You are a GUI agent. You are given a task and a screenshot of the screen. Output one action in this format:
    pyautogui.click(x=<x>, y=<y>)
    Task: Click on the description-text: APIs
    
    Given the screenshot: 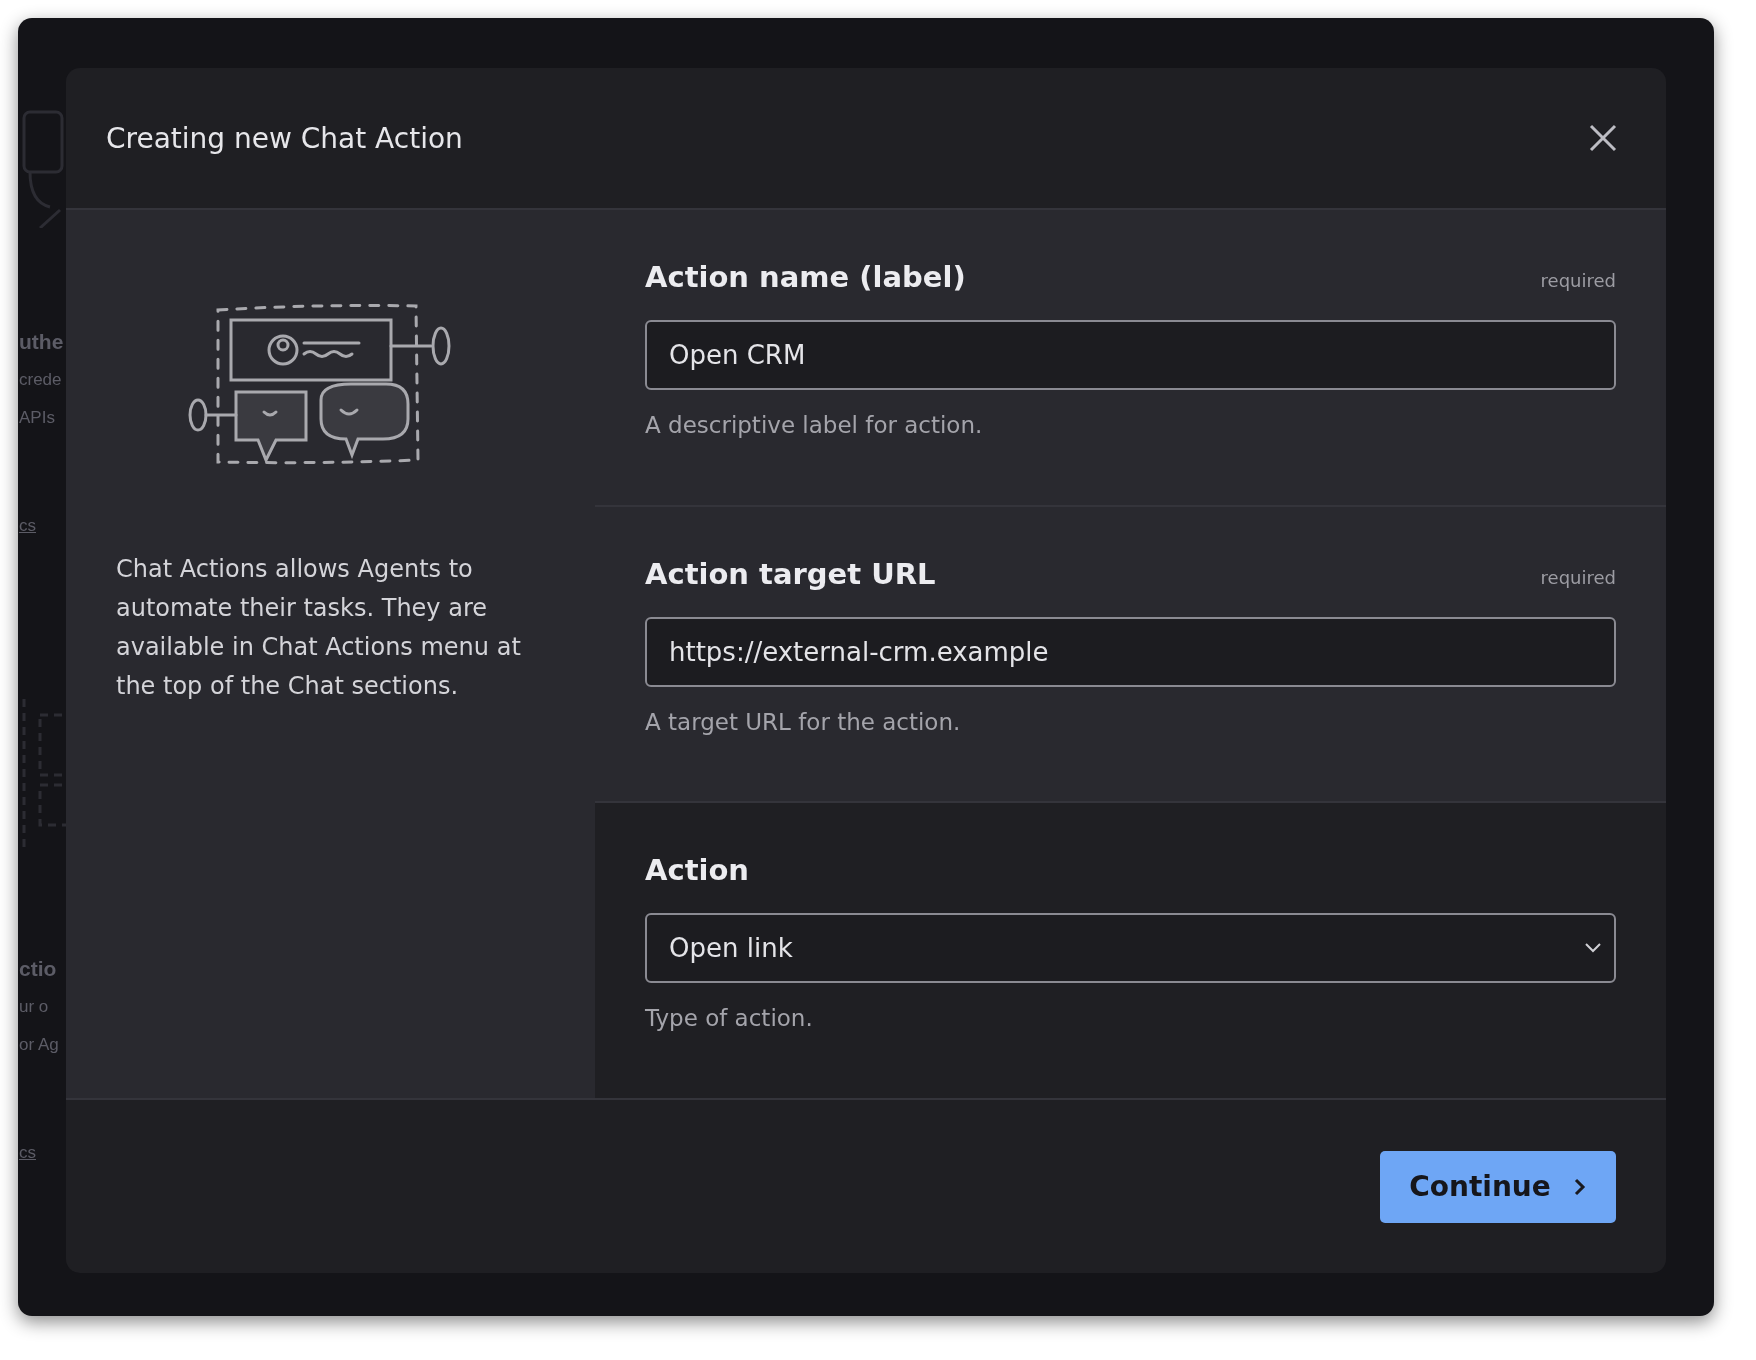 What is the action you would take?
    pyautogui.click(x=36, y=418)
    